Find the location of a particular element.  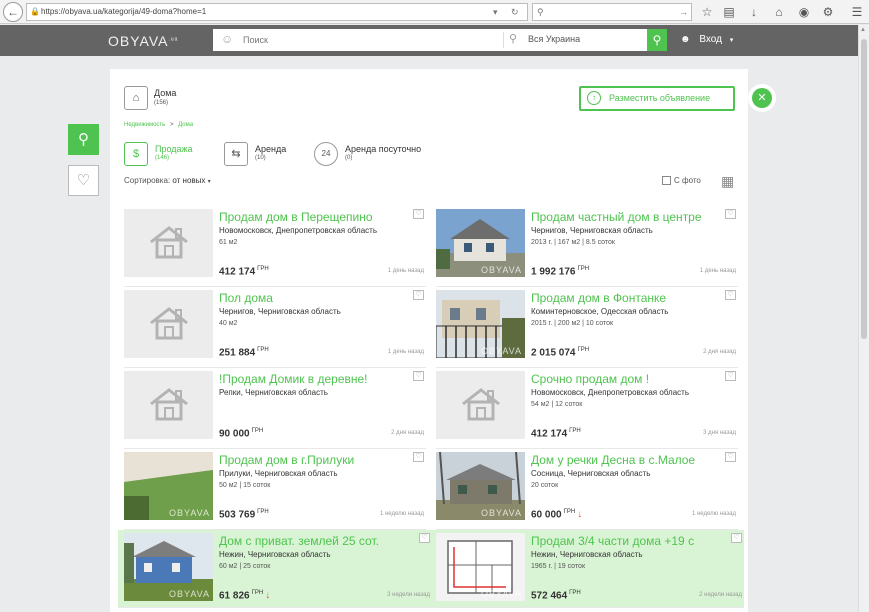

reload-icon: ↻ is located at coordinates (515, 12).